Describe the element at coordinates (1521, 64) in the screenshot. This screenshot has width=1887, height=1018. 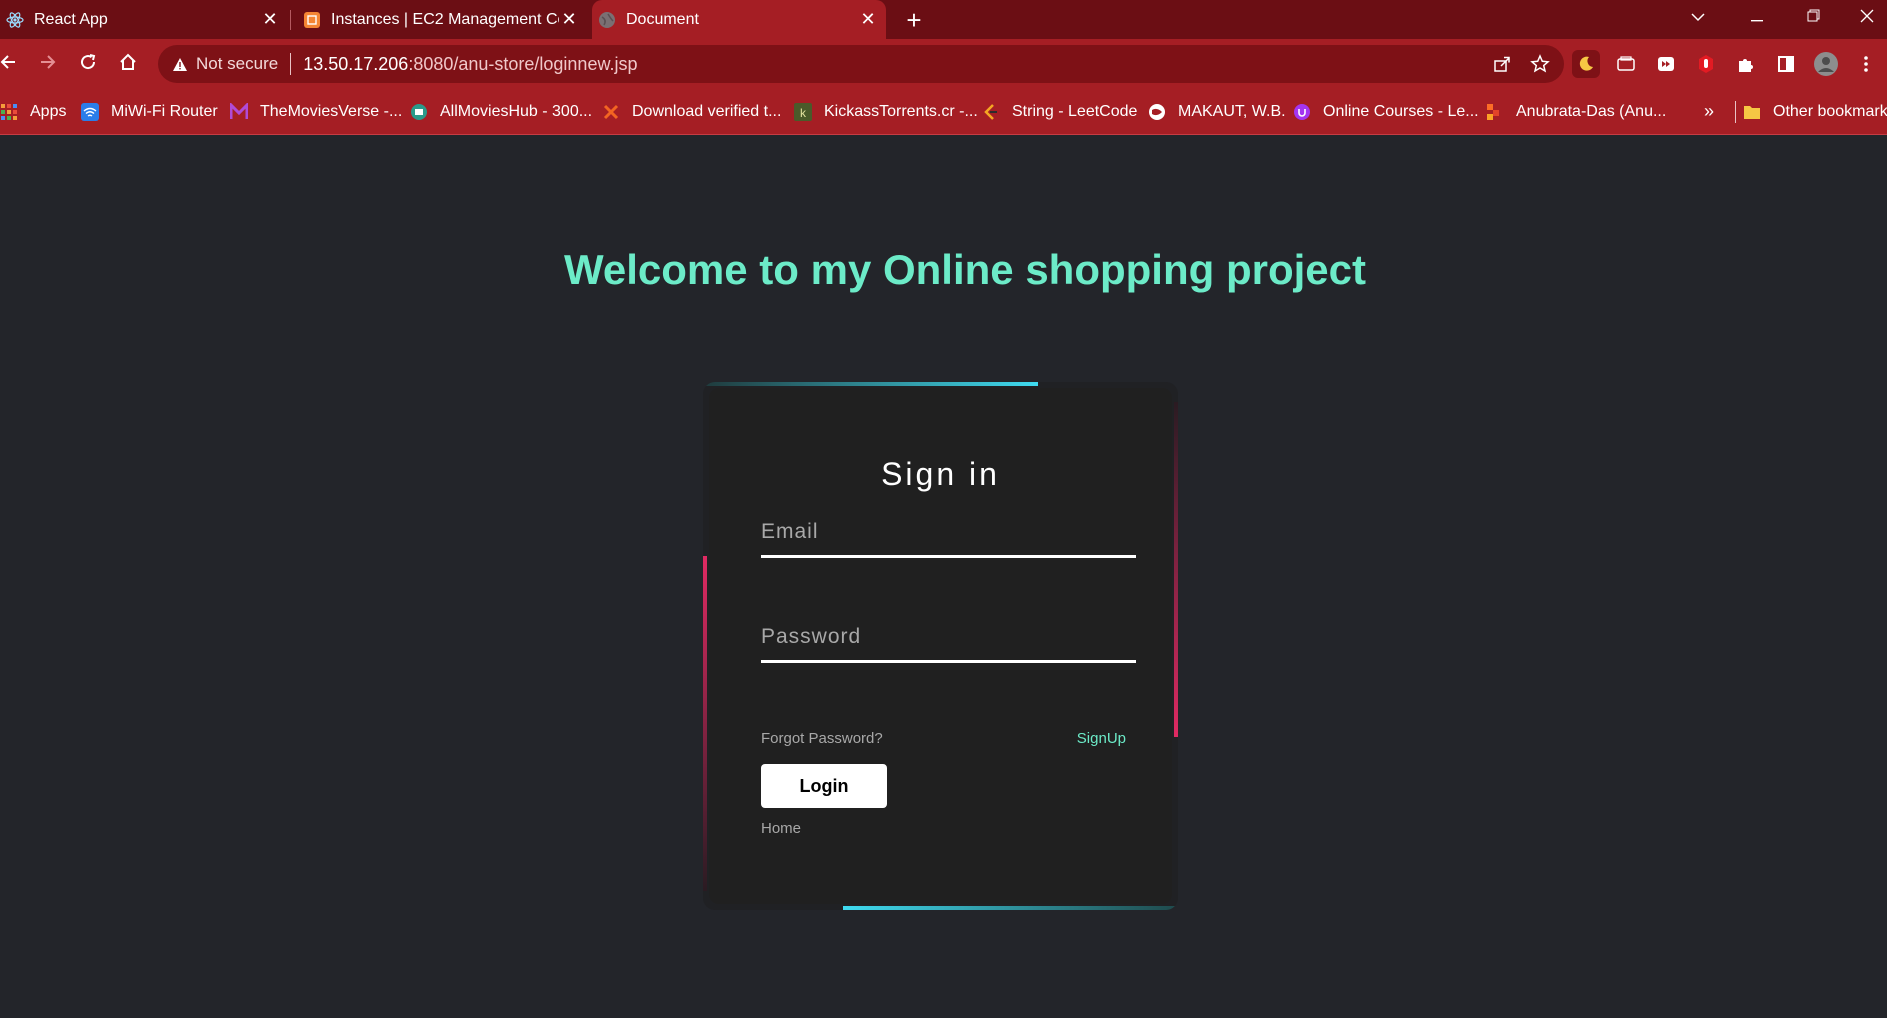
I see `omnibox-actions` at that location.